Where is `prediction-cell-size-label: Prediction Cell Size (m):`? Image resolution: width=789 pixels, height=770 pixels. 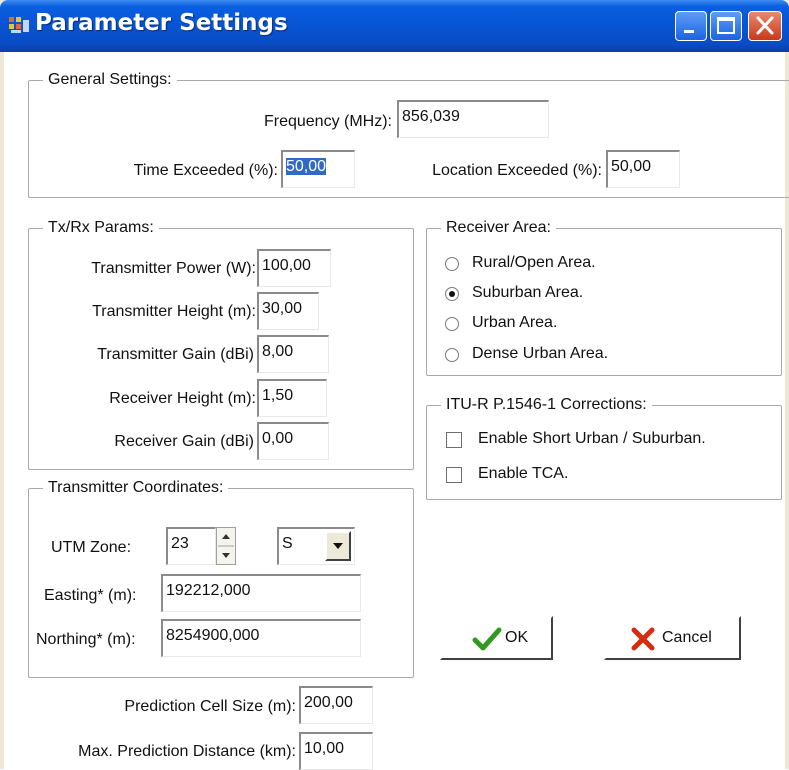
prediction-cell-size-label: Prediction Cell Size (m): is located at coordinates (210, 706).